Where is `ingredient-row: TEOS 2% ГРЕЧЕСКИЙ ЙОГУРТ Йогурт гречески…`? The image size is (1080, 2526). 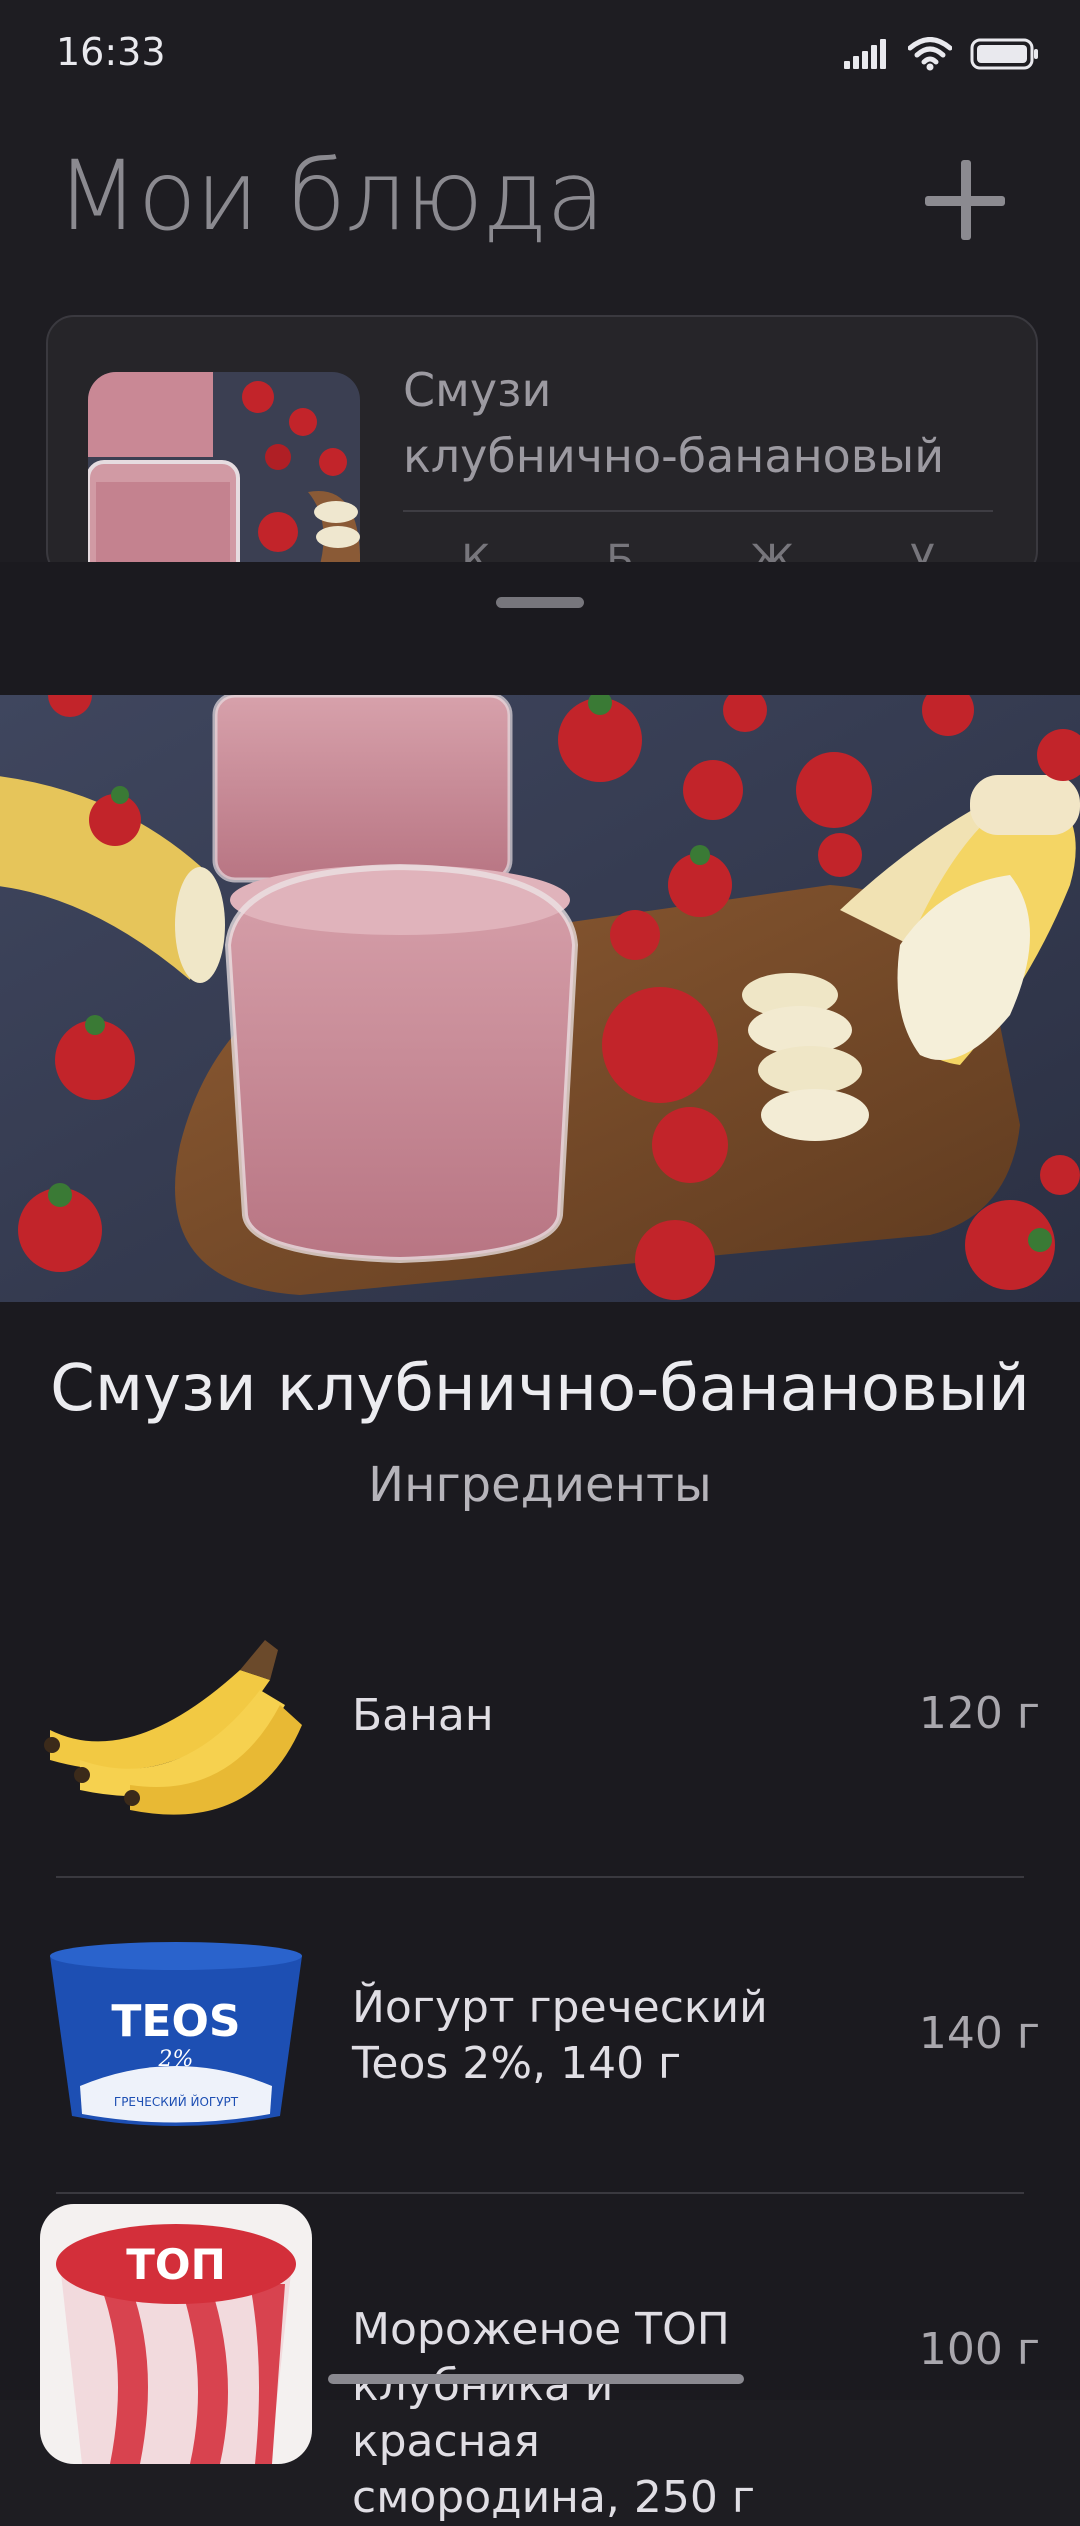 ingredient-row: TEOS 2% ГРЕЧЕСКИЙ ЙОГУРТ Йогурт гречески… is located at coordinates (540, 2036).